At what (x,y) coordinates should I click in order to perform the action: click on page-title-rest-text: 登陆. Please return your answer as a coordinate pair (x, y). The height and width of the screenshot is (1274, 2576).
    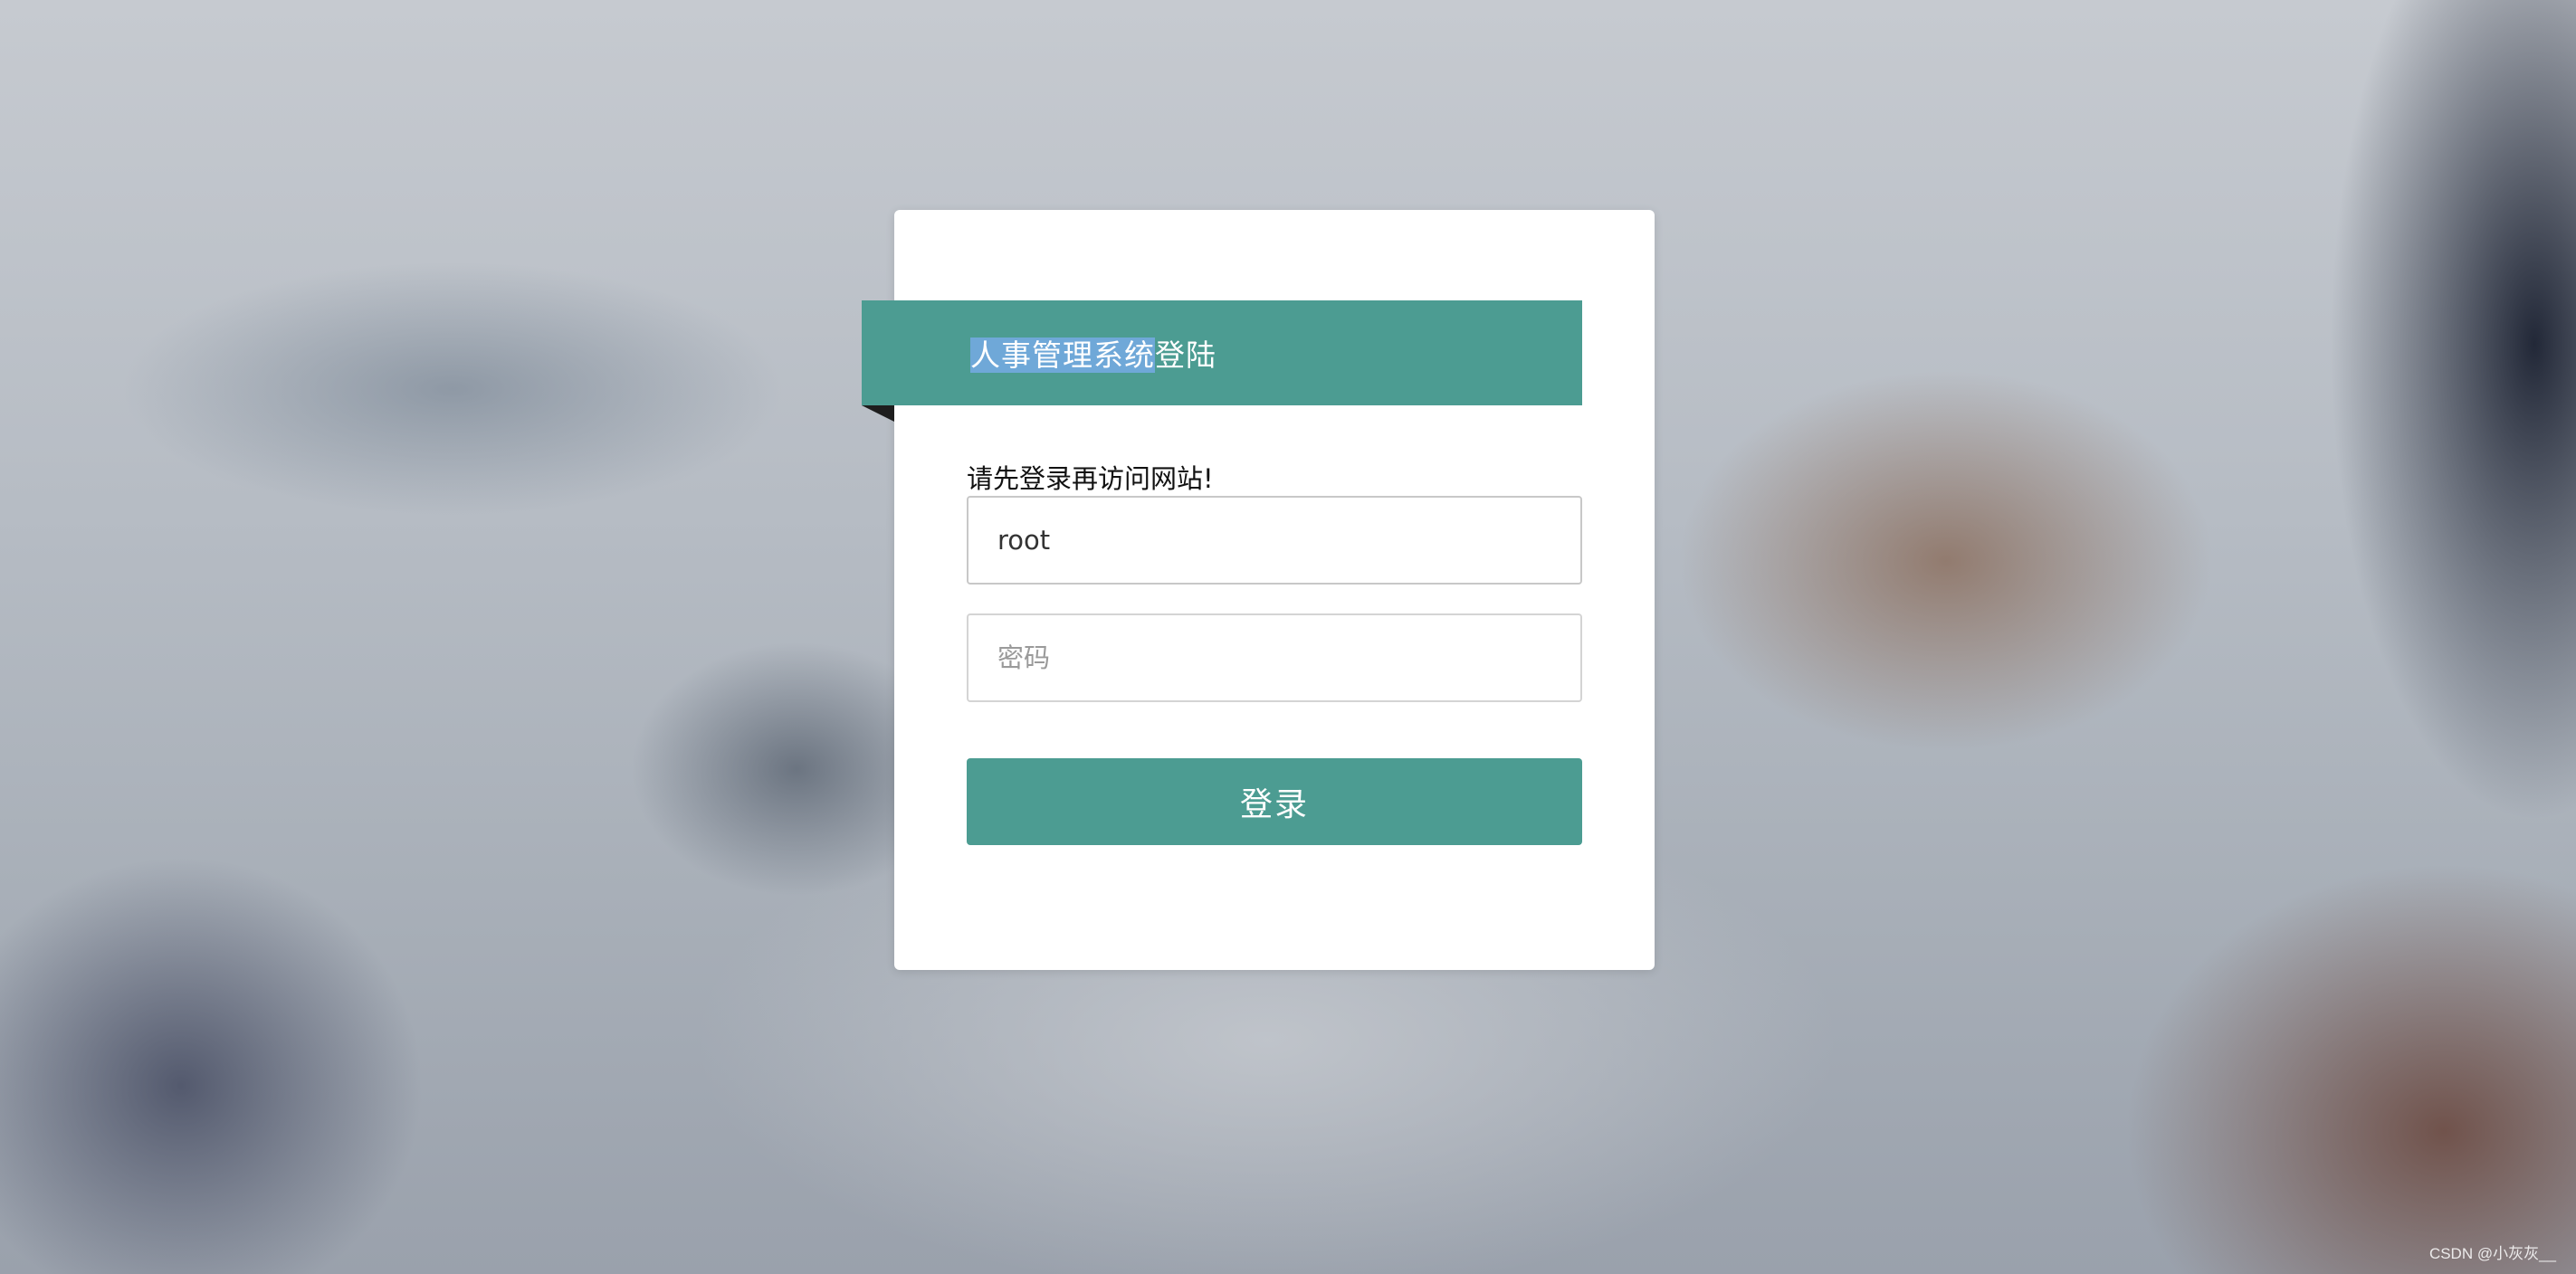
    Looking at the image, I should click on (1185, 355).